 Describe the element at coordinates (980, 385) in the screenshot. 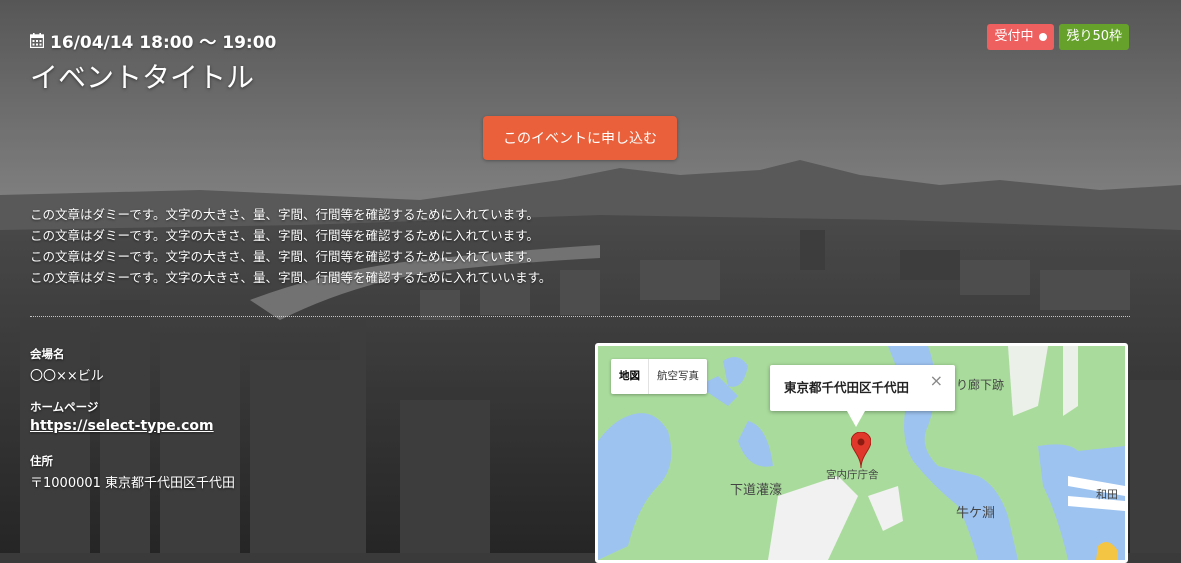

I see `map-label-corridor: り廊下跡` at that location.